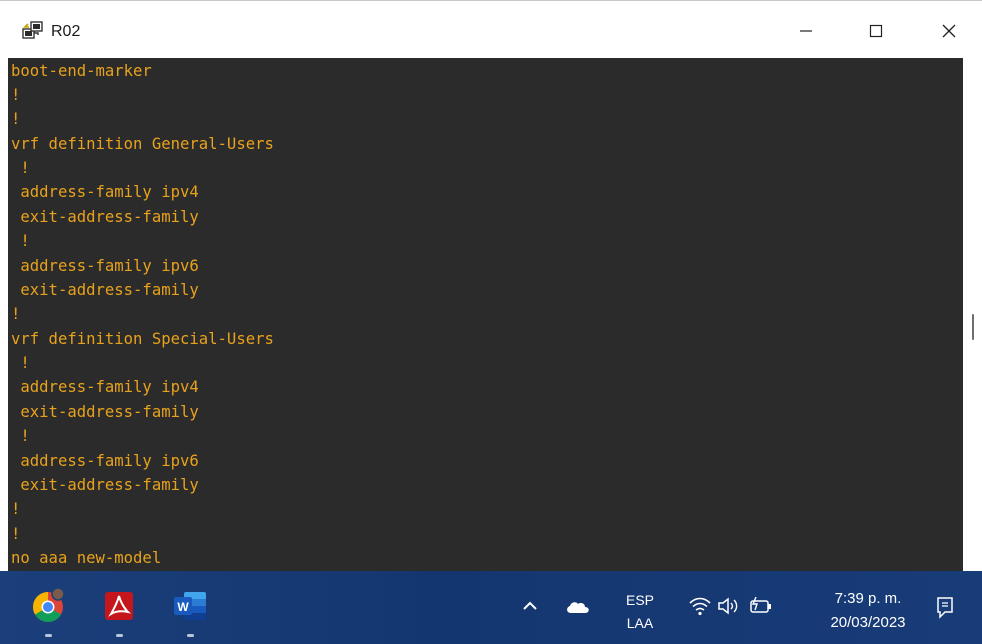  I want to click on scrollbar-thumb, so click(973, 327).